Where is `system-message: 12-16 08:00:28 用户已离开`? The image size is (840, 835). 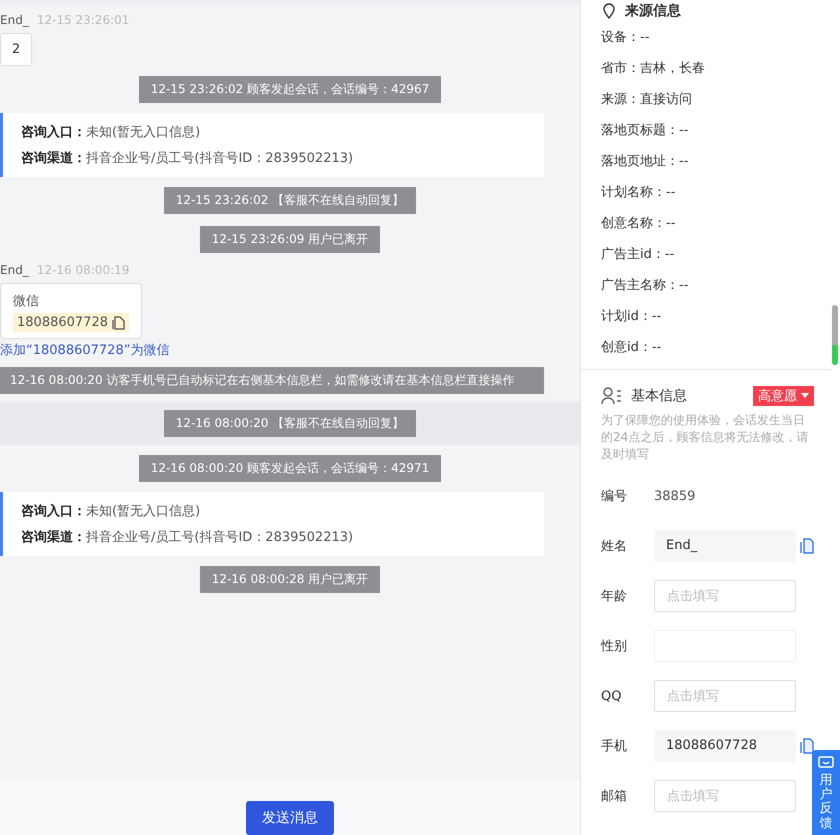 system-message: 12-16 08:00:28 用户已离开 is located at coordinates (290, 579).